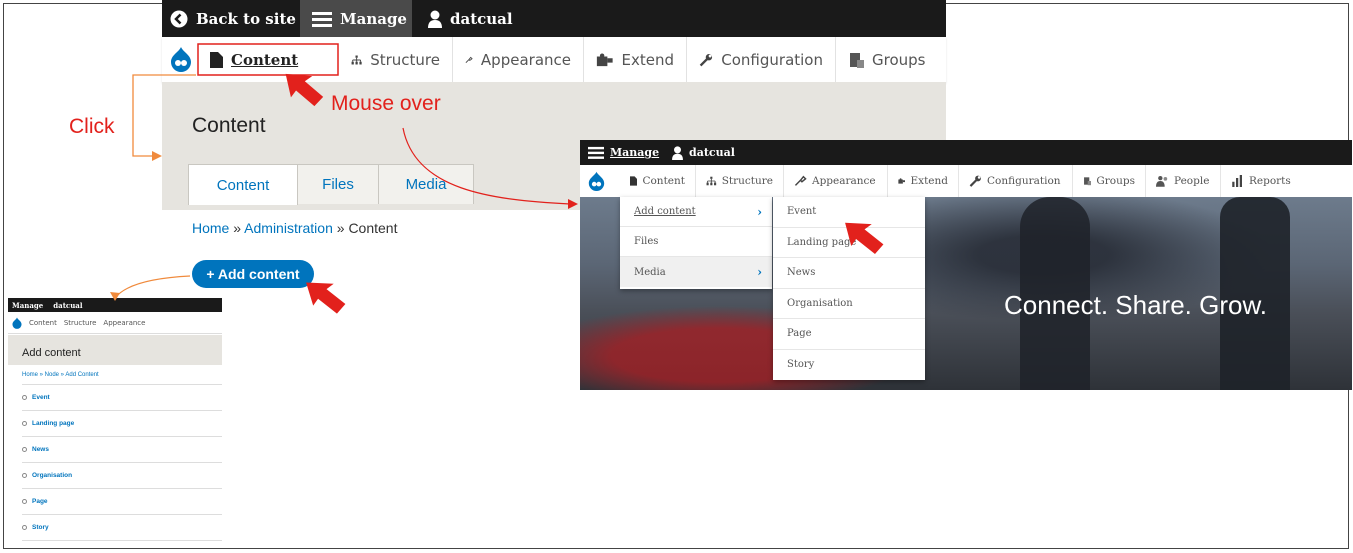 The height and width of the screenshot is (553, 1353). What do you see at coordinates (164, 115) in the screenshot?
I see `click-connector` at bounding box center [164, 115].